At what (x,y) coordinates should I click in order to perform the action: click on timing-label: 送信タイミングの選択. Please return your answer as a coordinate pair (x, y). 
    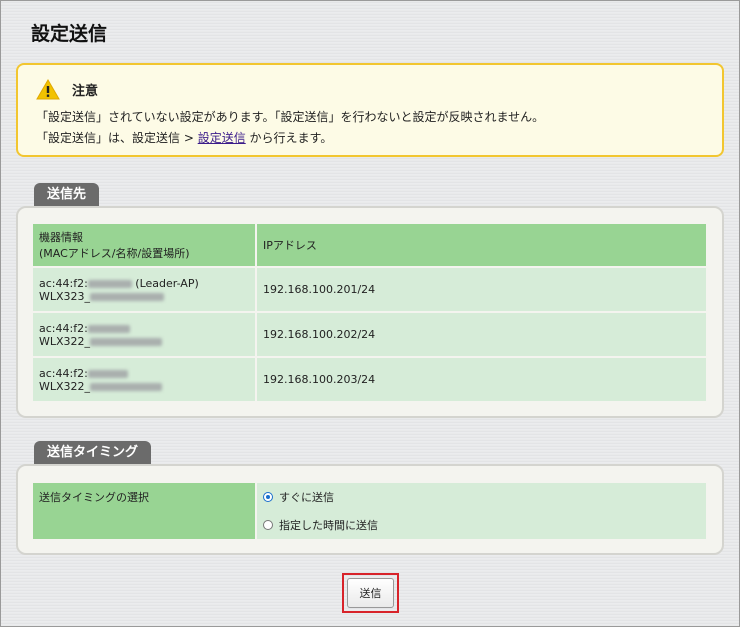
    Looking at the image, I should click on (144, 511).